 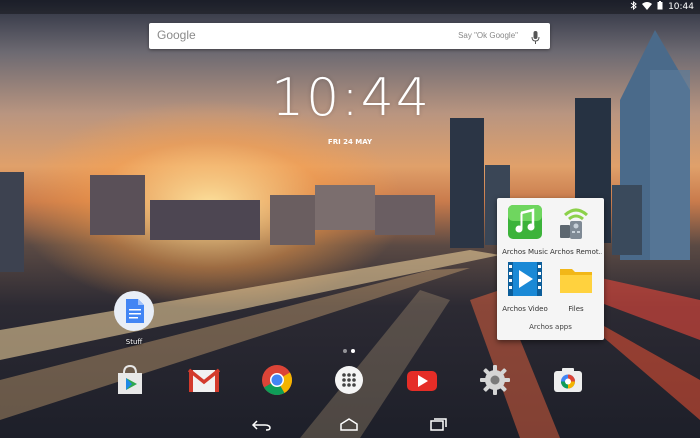 I want to click on docs-icon, so click(x=134, y=311).